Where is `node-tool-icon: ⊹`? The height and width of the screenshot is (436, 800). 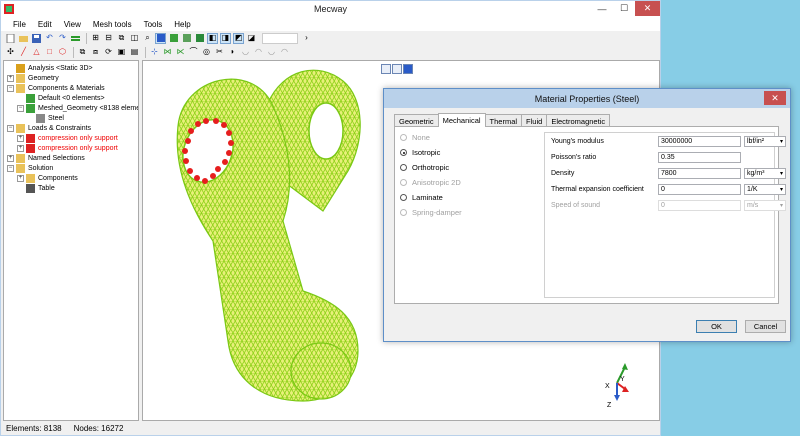
node-tool-icon: ⊹ is located at coordinates (154, 52).